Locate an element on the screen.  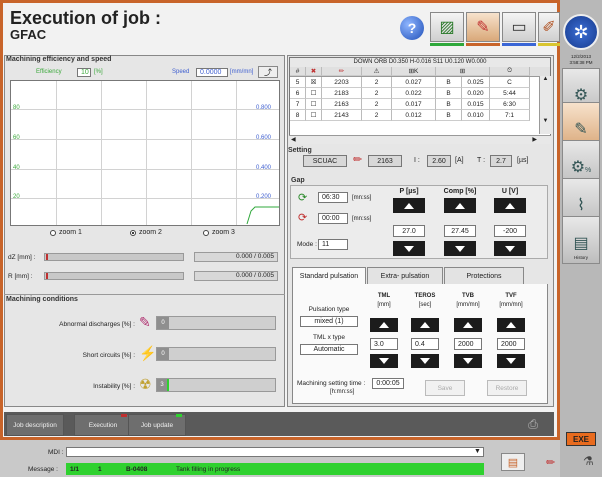
zoom-1-radio: zoom 1 is located at coordinates (66, 232).